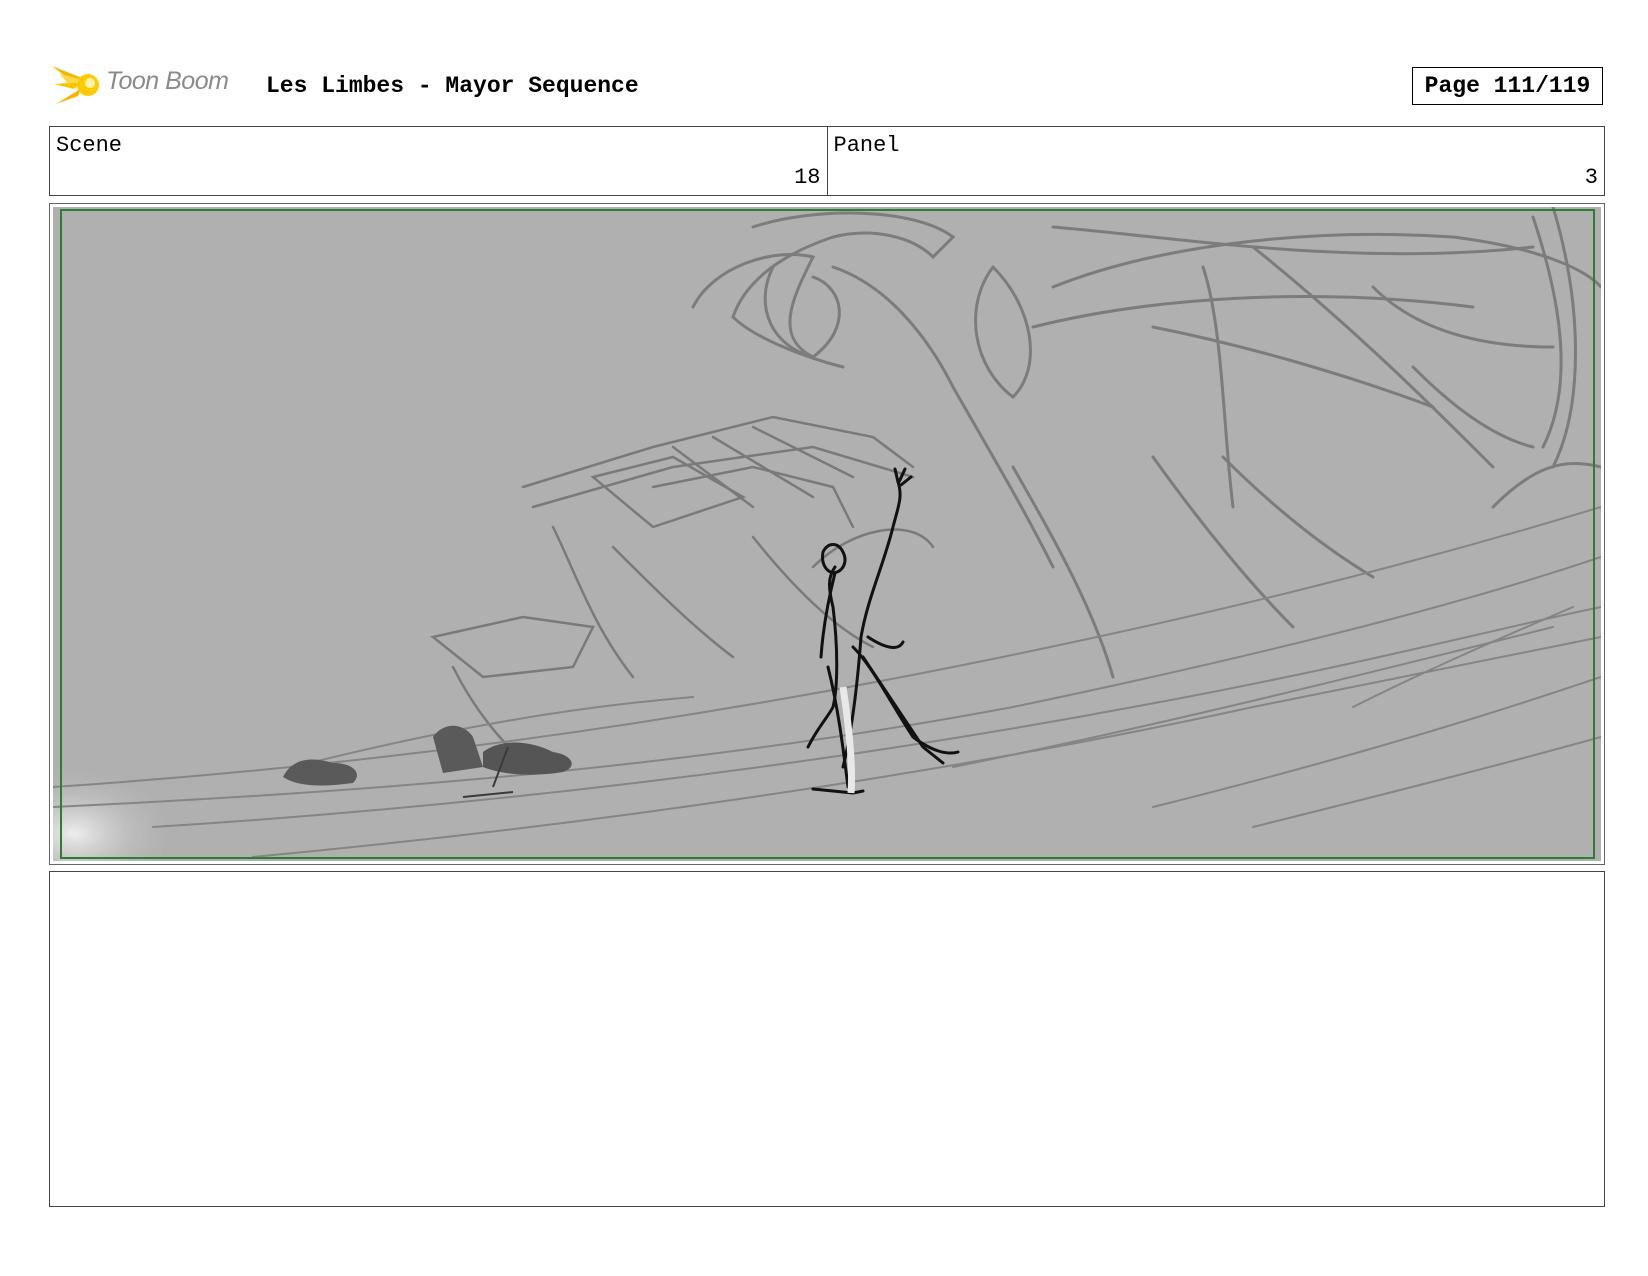  Describe the element at coordinates (1507, 86) in the screenshot. I see `page-number: Page 111/119` at that location.